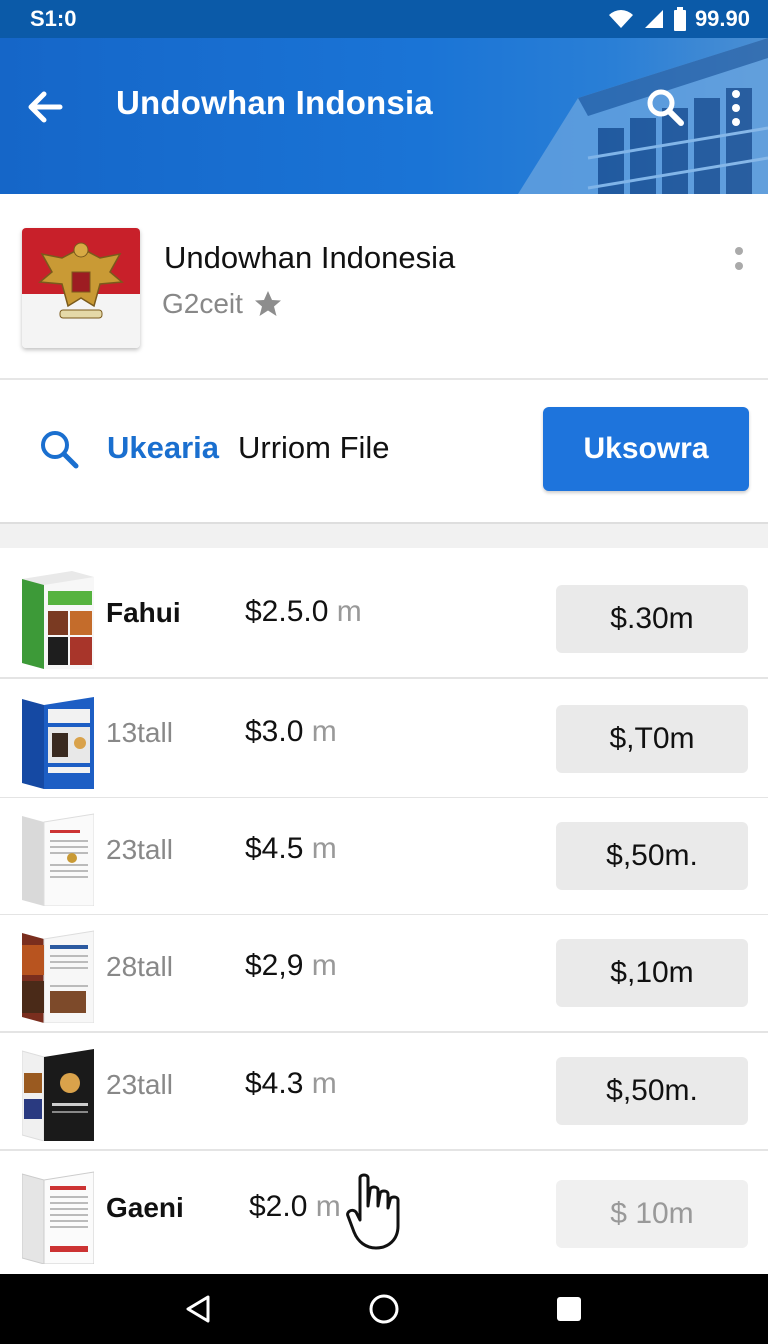 The height and width of the screenshot is (1344, 768). I want to click on list-item: Fahui $2.5.0 m $.30m, so click(384, 620).